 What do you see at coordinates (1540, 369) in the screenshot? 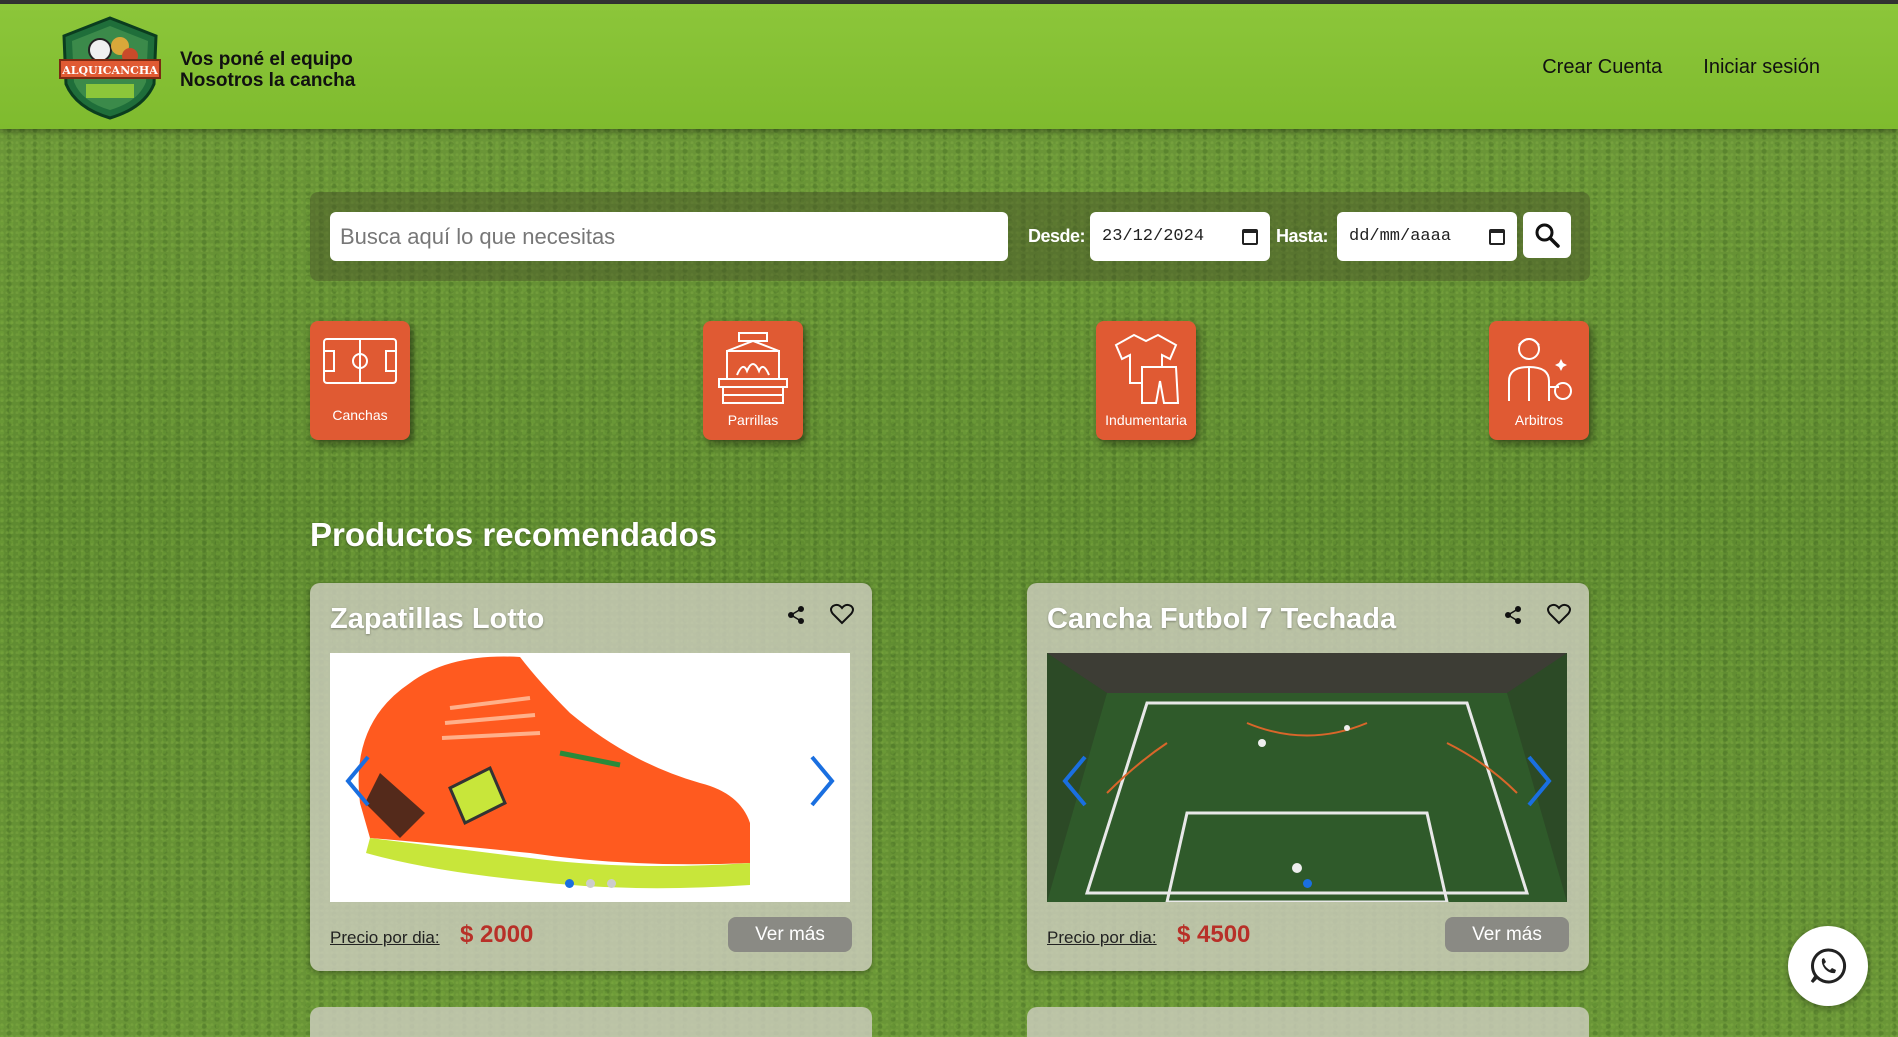
I see `referee-icon` at bounding box center [1540, 369].